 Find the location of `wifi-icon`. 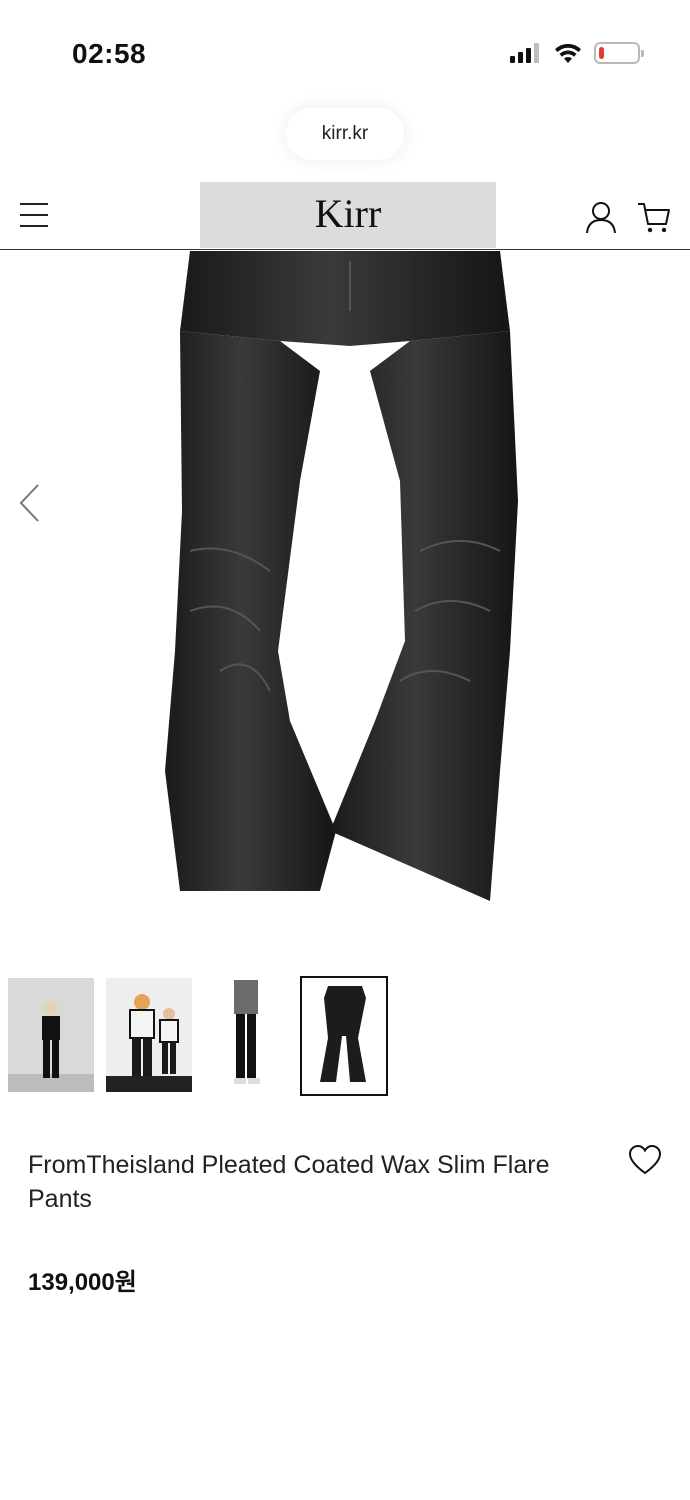

wifi-icon is located at coordinates (568, 53).